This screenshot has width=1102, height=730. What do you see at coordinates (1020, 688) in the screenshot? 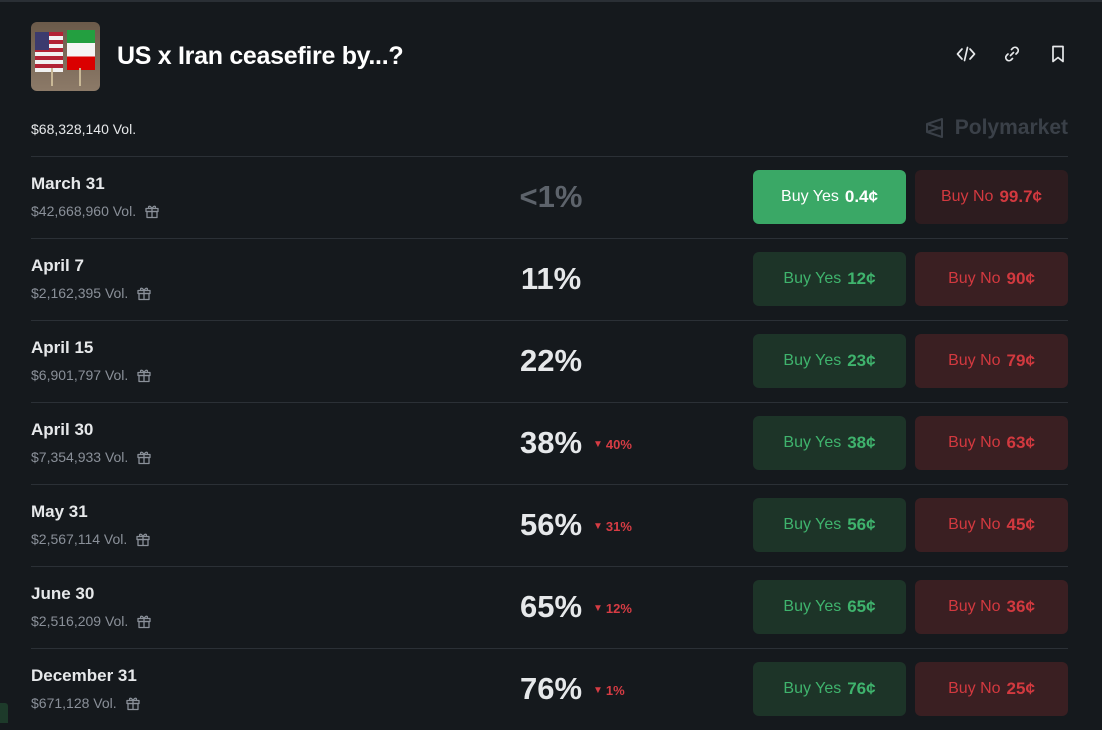
I see `no-price: 25¢` at bounding box center [1020, 688].